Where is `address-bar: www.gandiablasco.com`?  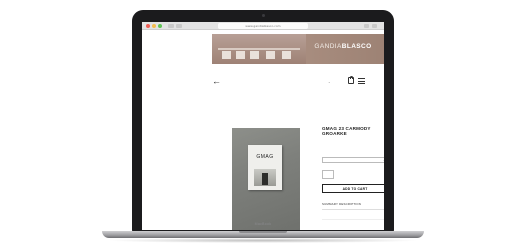 address-bar: www.gandiablasco.com is located at coordinates (263, 26).